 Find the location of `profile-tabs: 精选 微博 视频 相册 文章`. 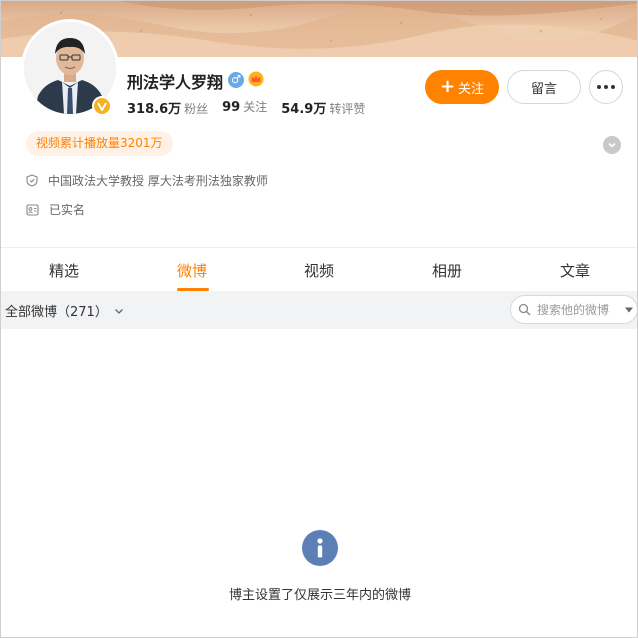

profile-tabs: 精选 微博 视频 相册 文章 is located at coordinates (319, 269).